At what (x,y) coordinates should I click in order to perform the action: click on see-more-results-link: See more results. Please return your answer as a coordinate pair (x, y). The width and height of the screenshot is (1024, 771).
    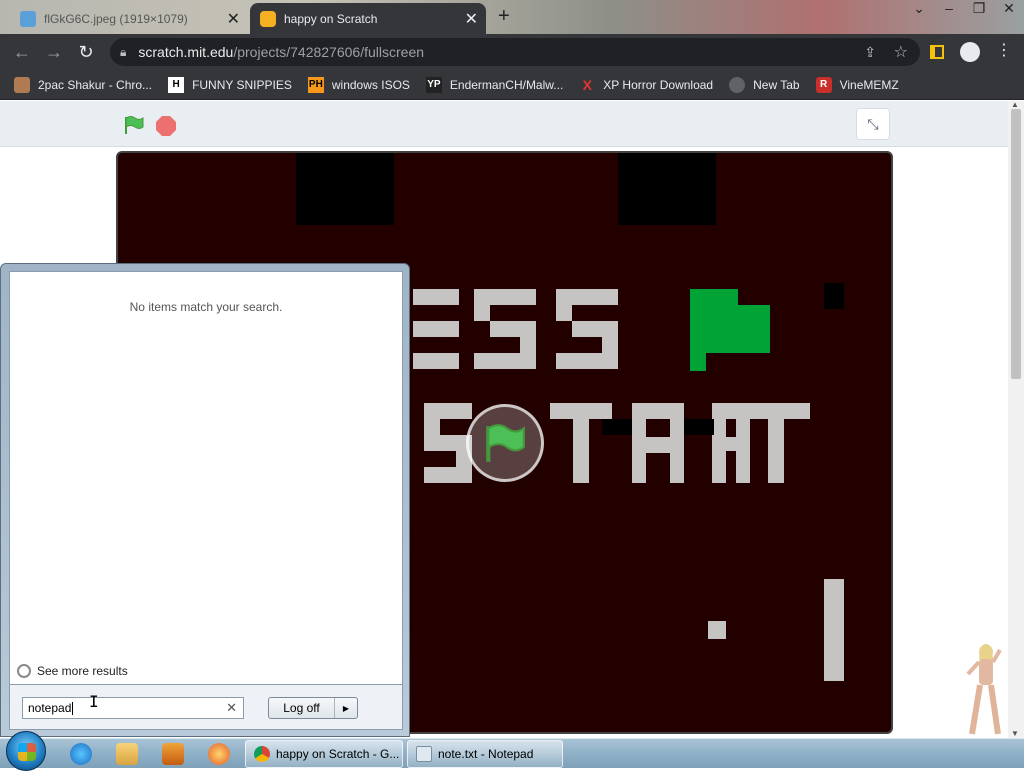
    Looking at the image, I should click on (72, 671).